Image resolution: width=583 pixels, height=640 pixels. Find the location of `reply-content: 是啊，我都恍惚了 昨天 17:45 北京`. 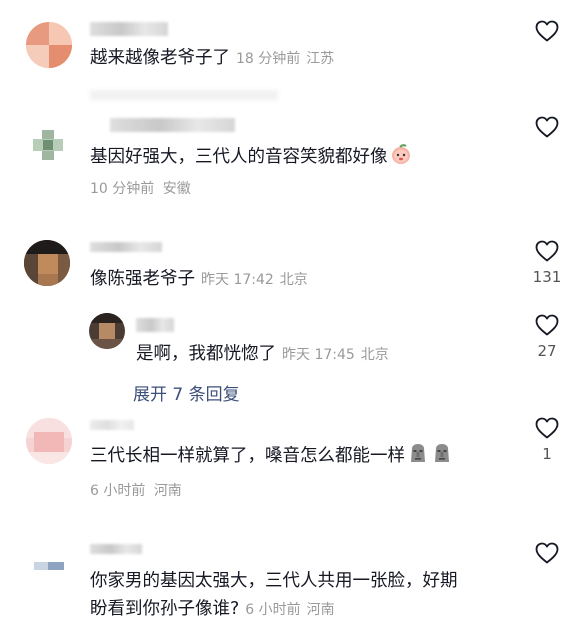

reply-content: 是啊，我都恍惚了 昨天 17:45 北京 is located at coordinates (262, 354).